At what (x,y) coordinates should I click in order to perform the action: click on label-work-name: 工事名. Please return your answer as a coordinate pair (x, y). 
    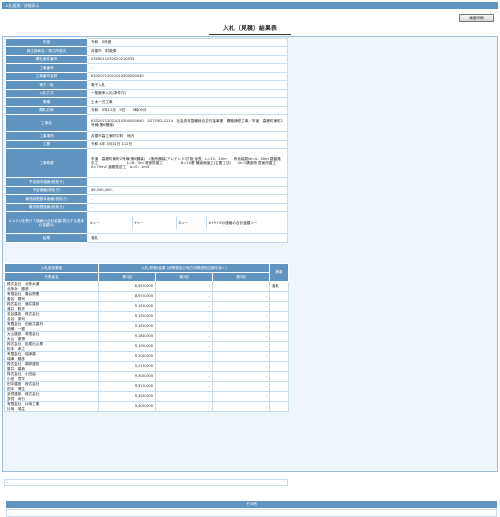
    Looking at the image, I should click on (46, 123).